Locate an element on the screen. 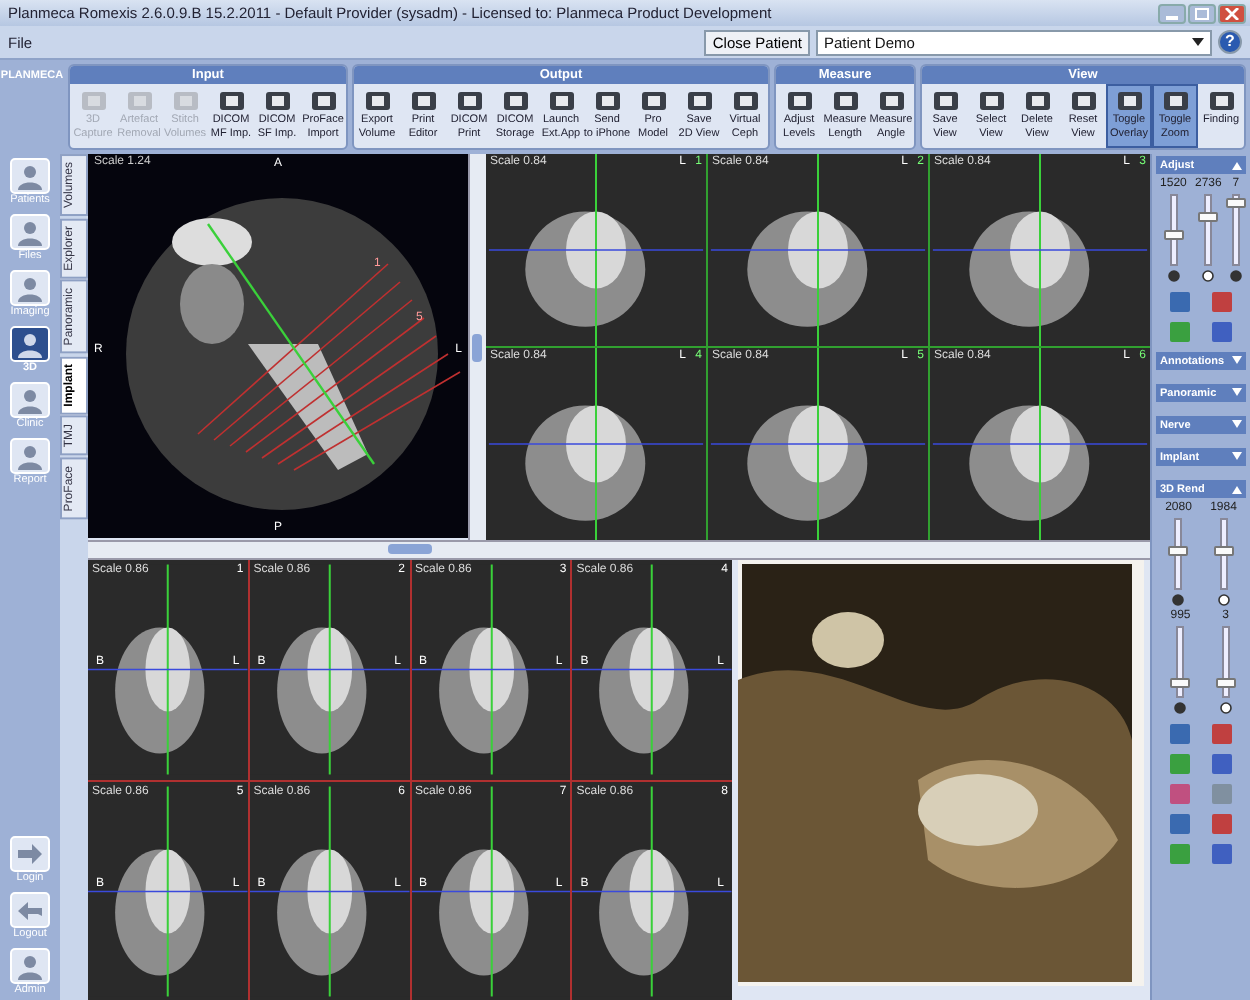 The height and width of the screenshot is (1000, 1250). maximize-button is located at coordinates (1202, 13).